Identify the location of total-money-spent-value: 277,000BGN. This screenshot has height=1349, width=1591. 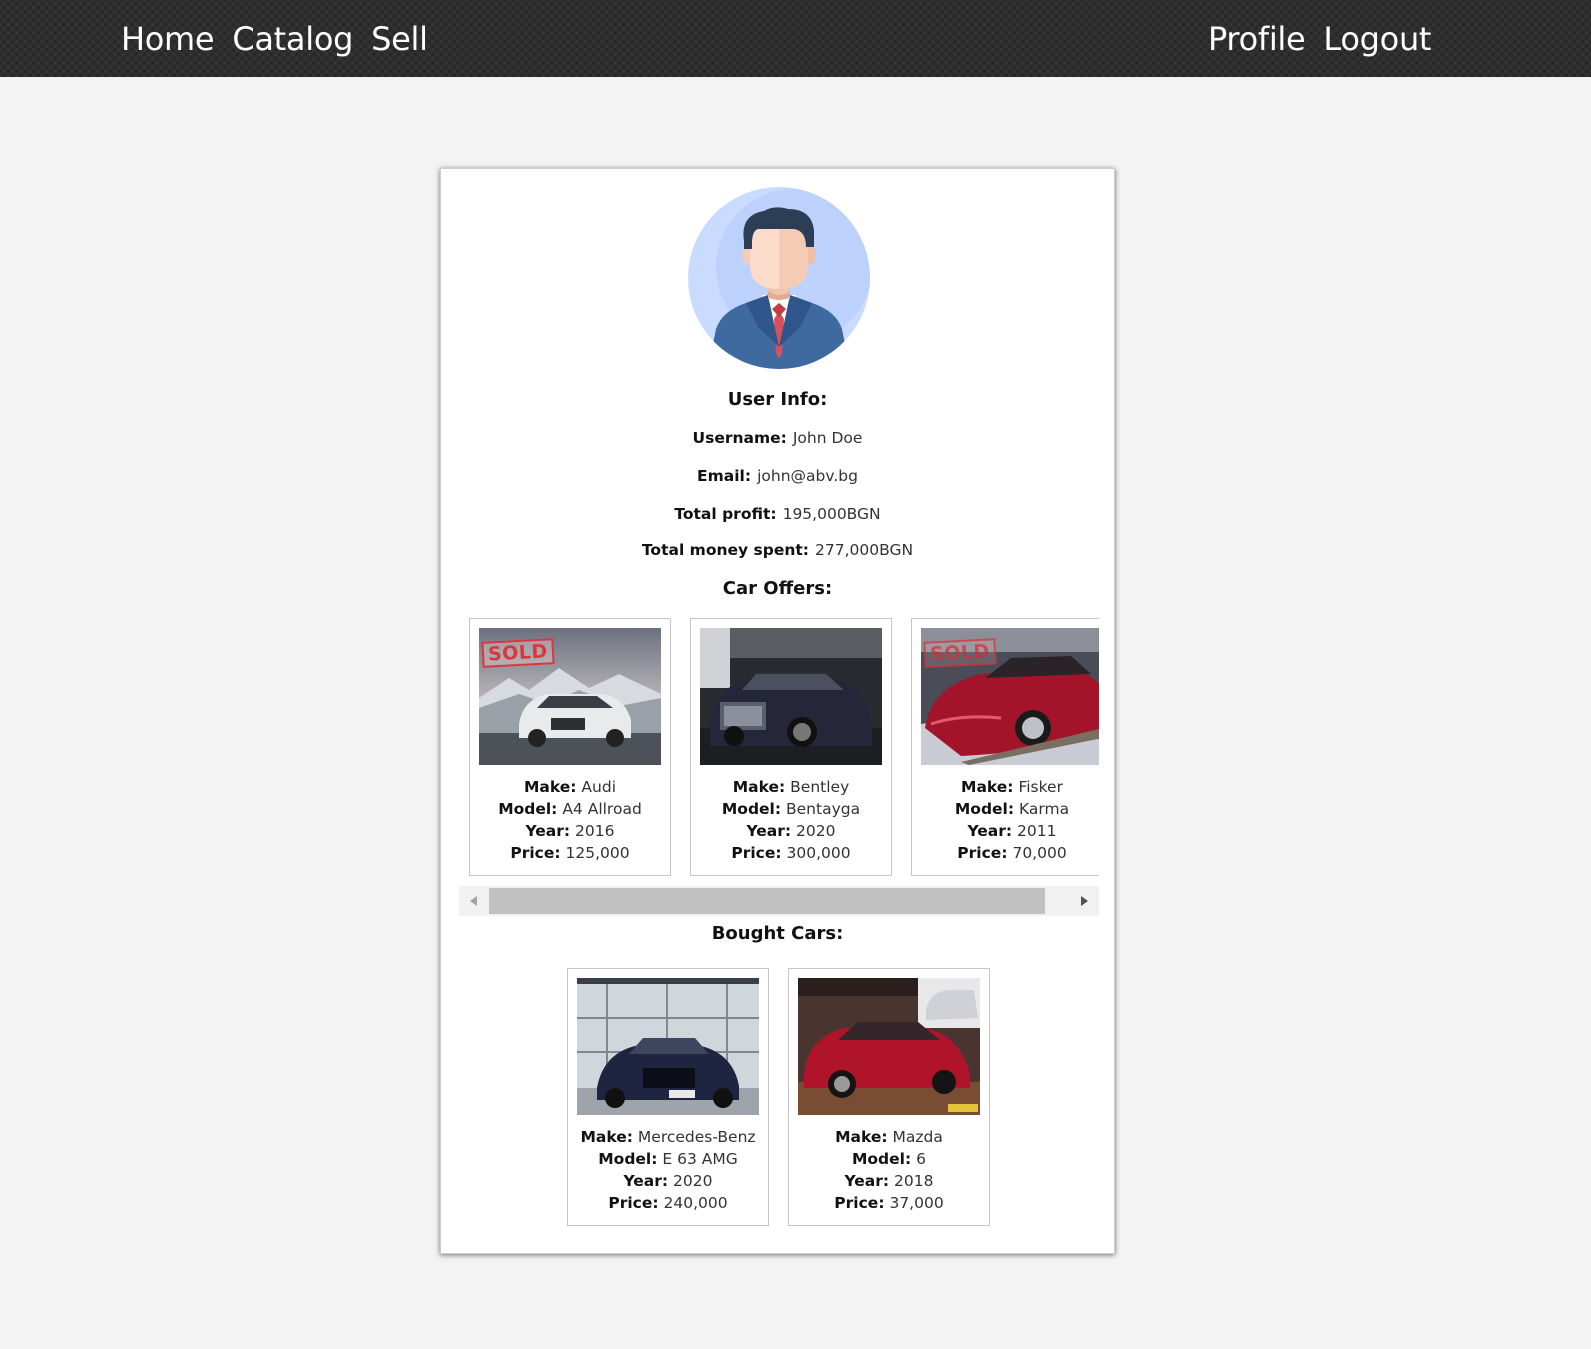
(864, 550).